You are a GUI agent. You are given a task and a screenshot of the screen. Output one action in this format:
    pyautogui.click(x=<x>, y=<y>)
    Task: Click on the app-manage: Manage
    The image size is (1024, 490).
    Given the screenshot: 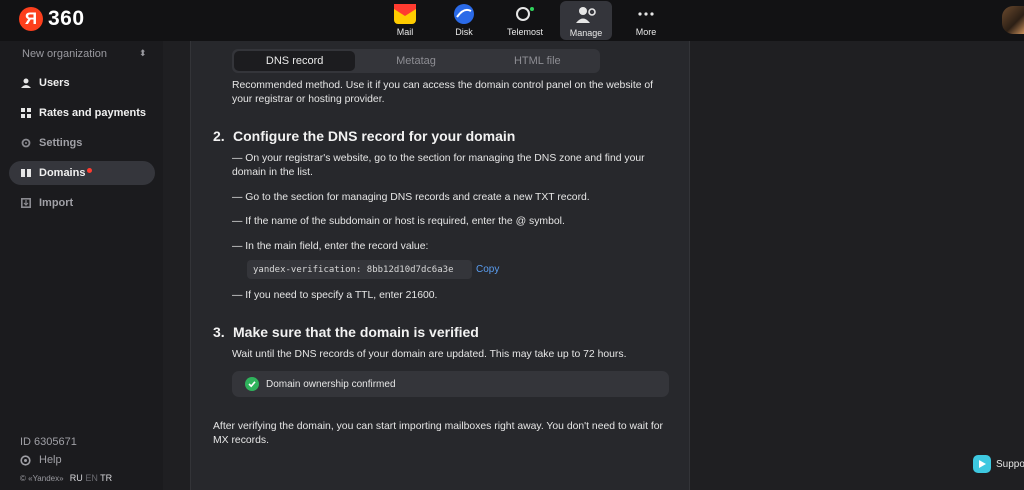 What is the action you would take?
    pyautogui.click(x=586, y=20)
    